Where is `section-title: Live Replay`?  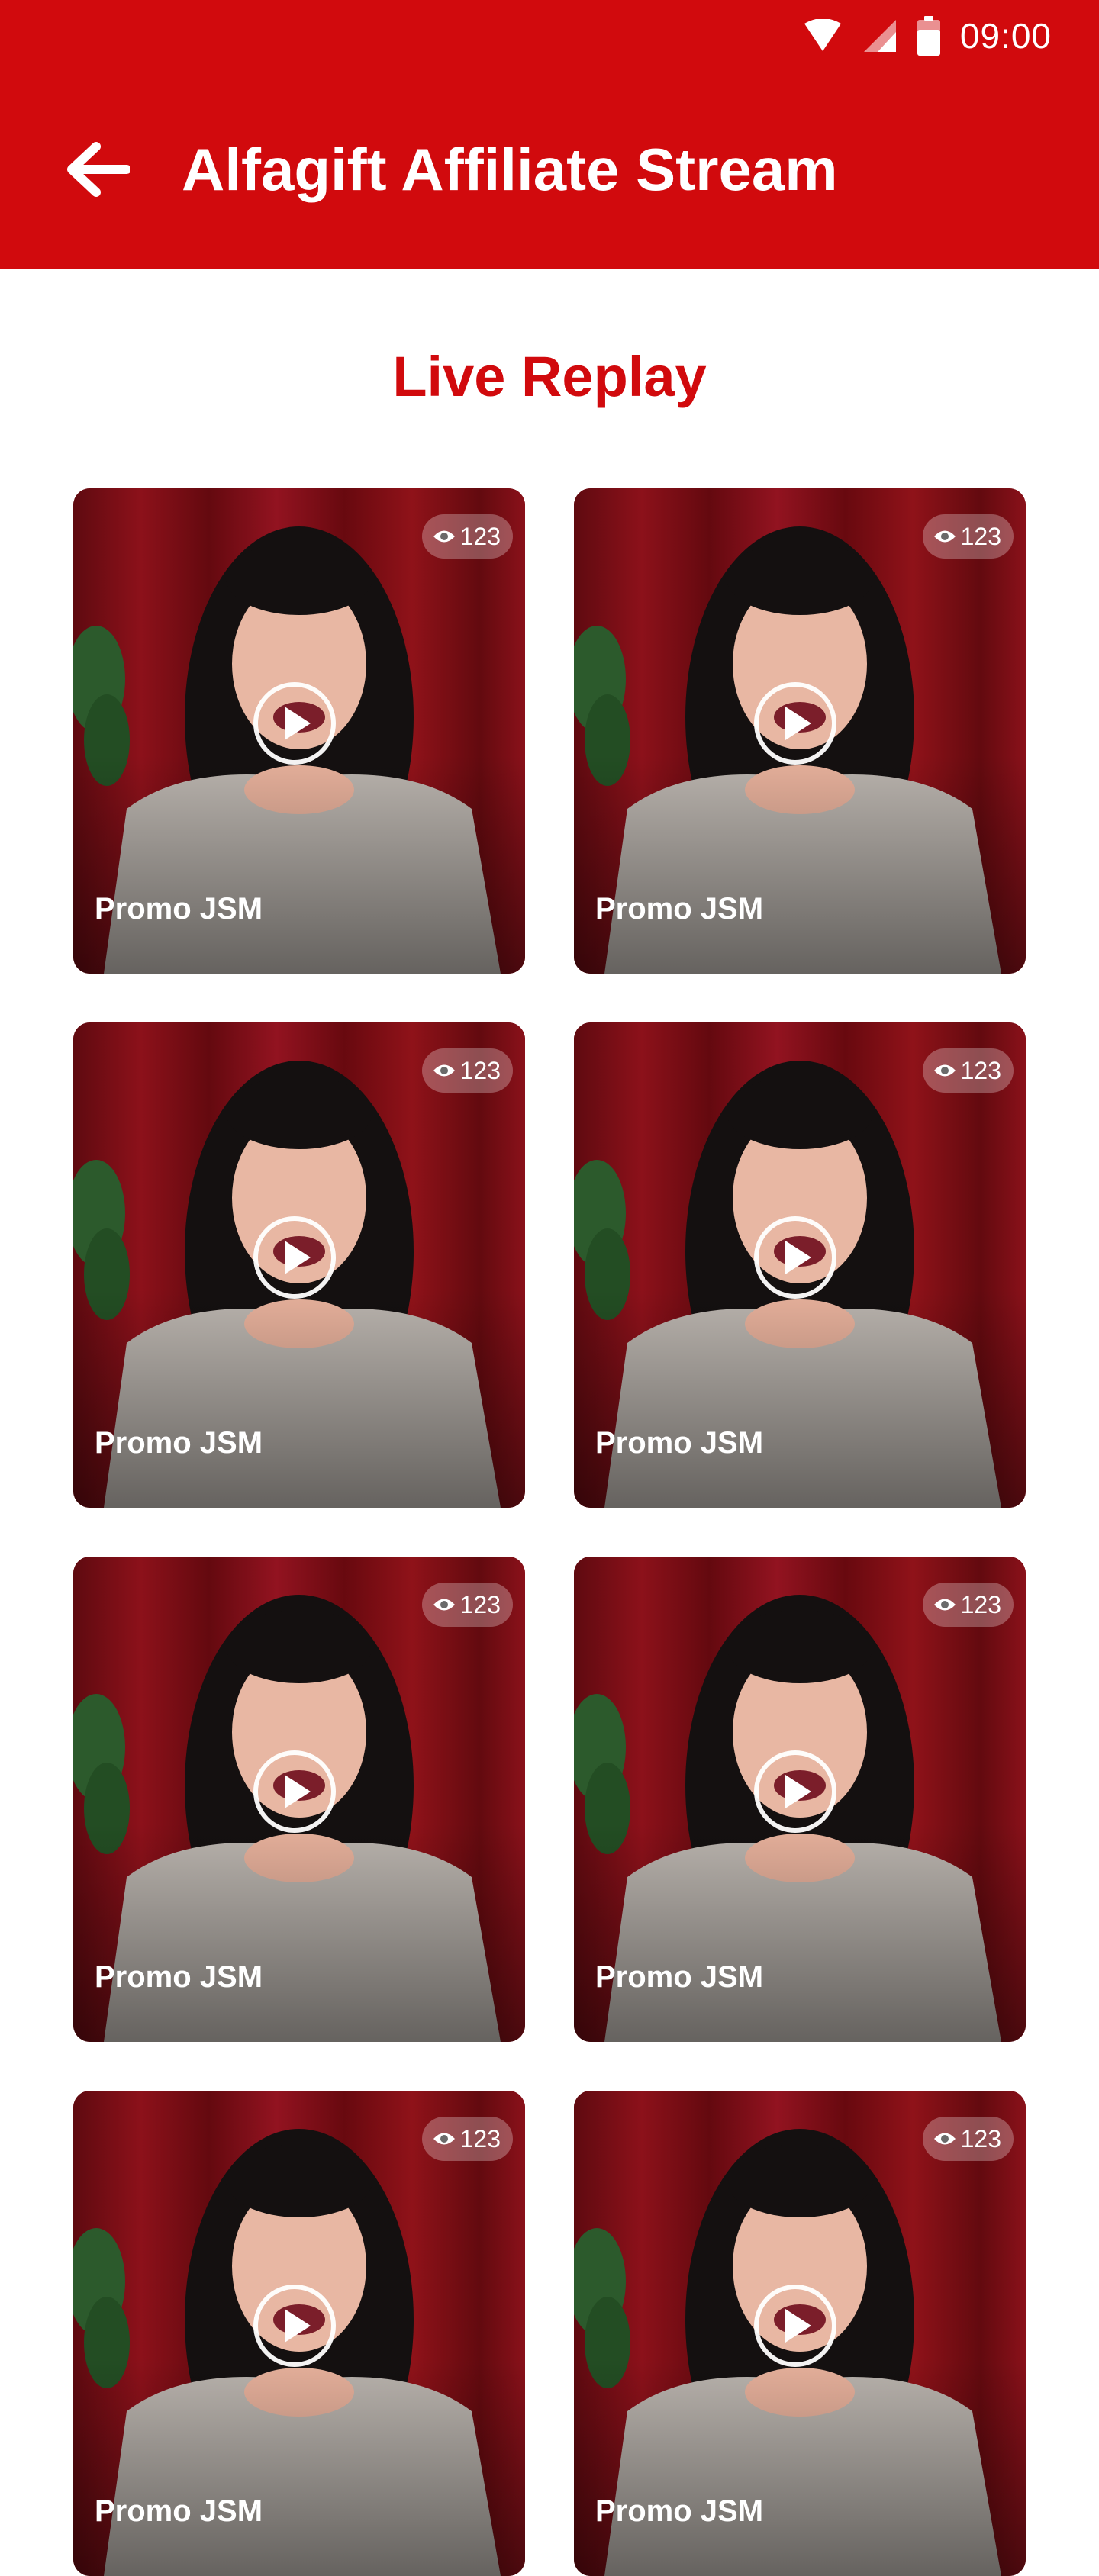 section-title: Live Replay is located at coordinates (549, 376).